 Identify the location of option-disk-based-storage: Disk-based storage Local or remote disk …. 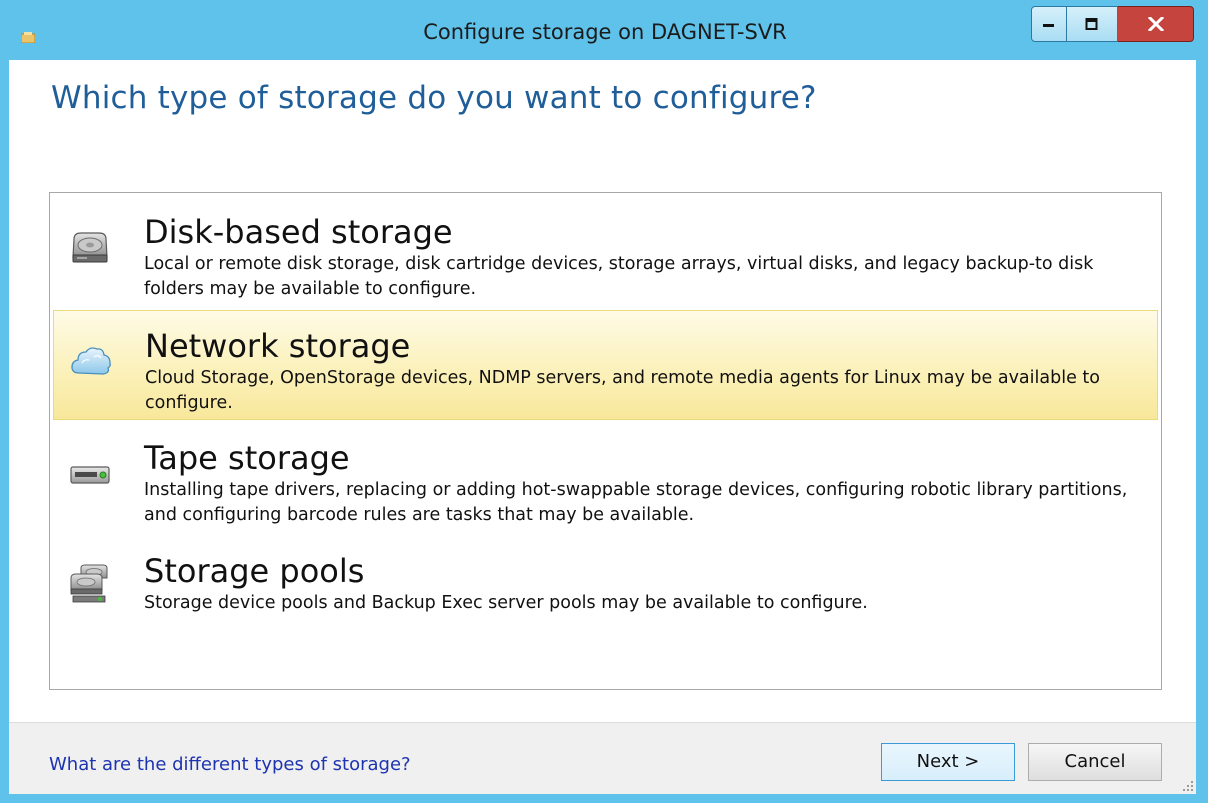
(605, 252).